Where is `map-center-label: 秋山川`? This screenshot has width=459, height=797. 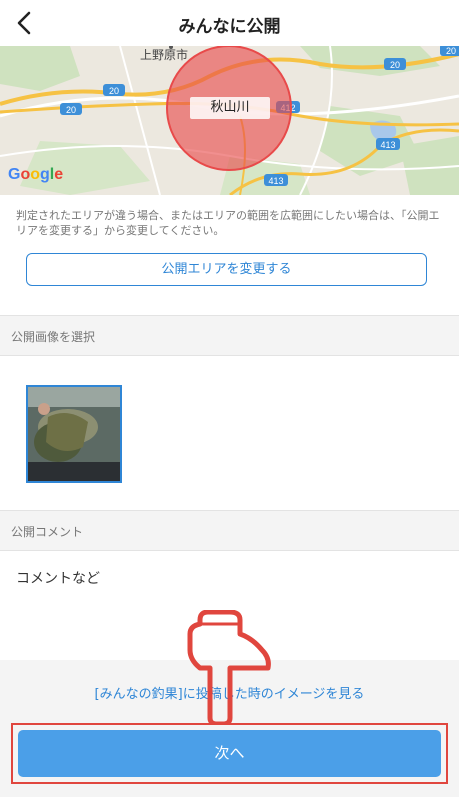
map-center-label: 秋山川 is located at coordinates (230, 108).